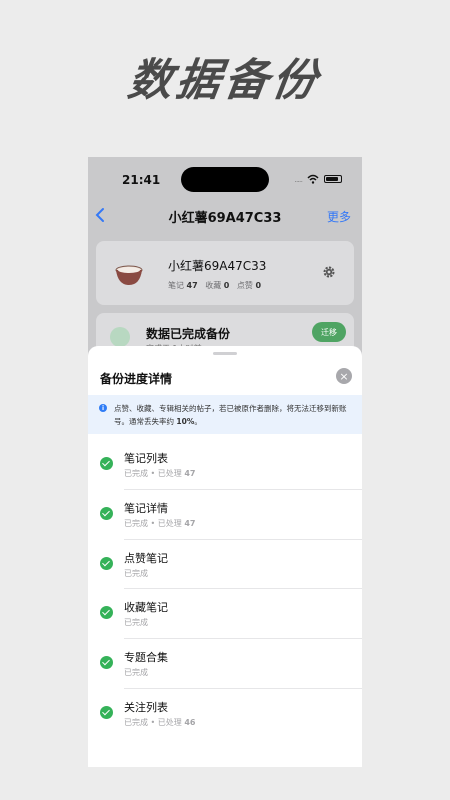  I want to click on task-item: 专题合集 已完成, so click(225, 664).